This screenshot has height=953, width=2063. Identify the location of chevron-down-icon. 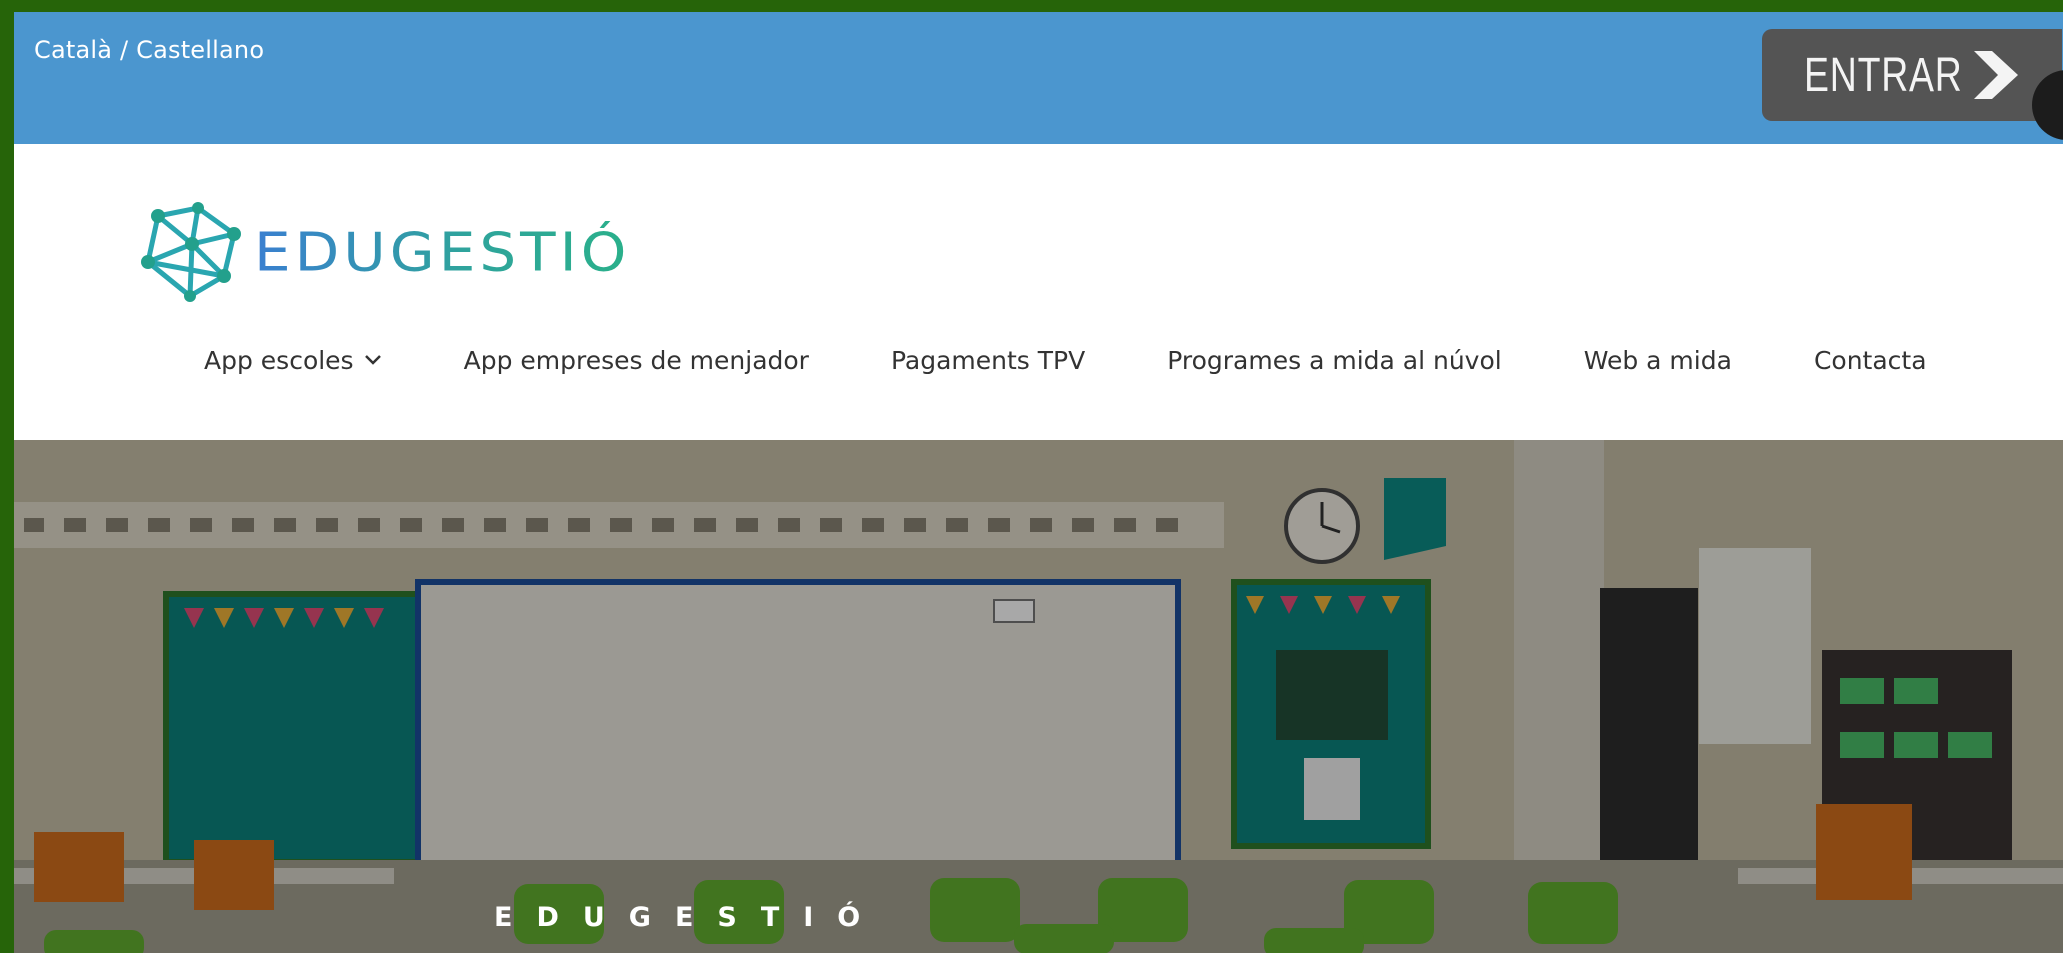
(372, 360).